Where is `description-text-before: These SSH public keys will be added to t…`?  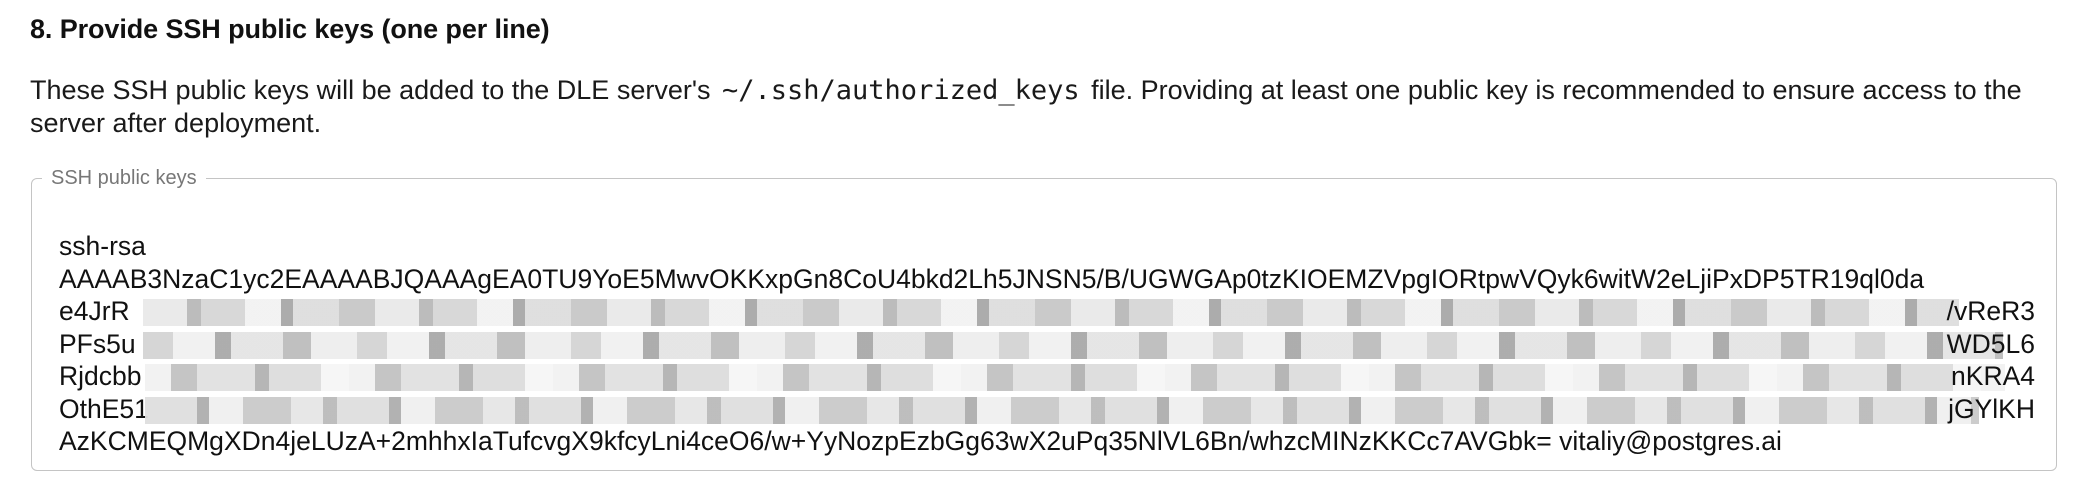
description-text-before: These SSH public keys will be added to t… is located at coordinates (370, 90).